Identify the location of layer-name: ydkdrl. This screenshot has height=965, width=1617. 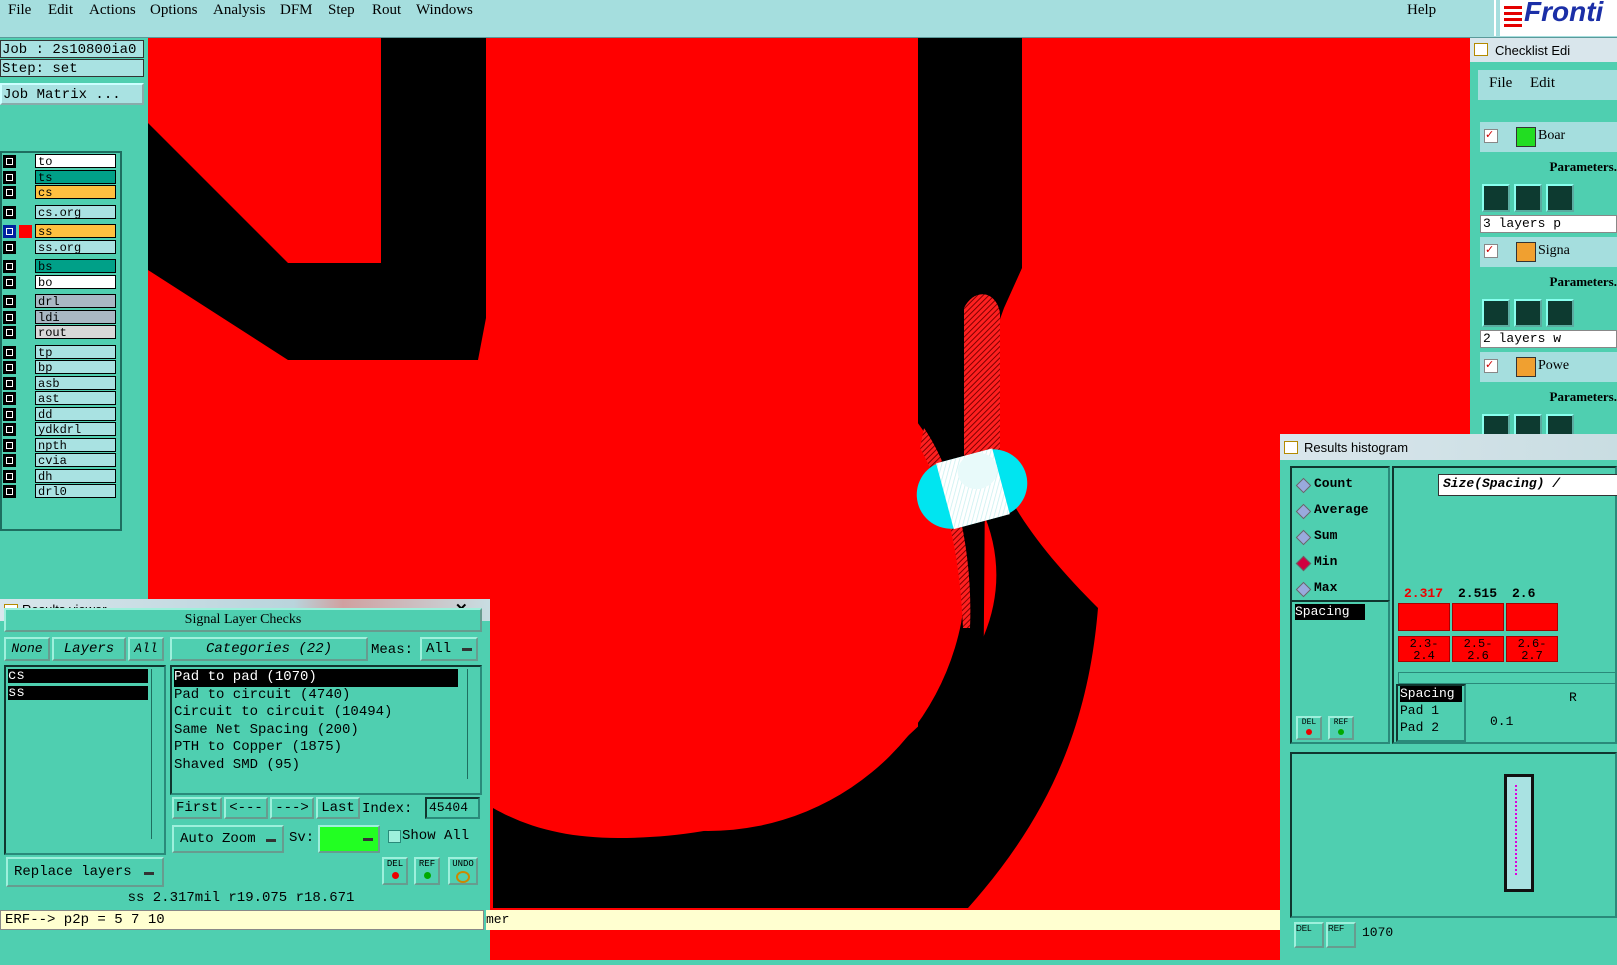
(75, 429).